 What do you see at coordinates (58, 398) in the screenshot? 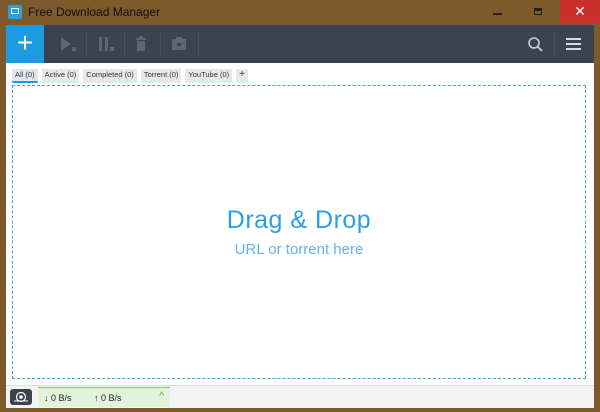
I see `download-speed: ↓ 0 B/s` at bounding box center [58, 398].